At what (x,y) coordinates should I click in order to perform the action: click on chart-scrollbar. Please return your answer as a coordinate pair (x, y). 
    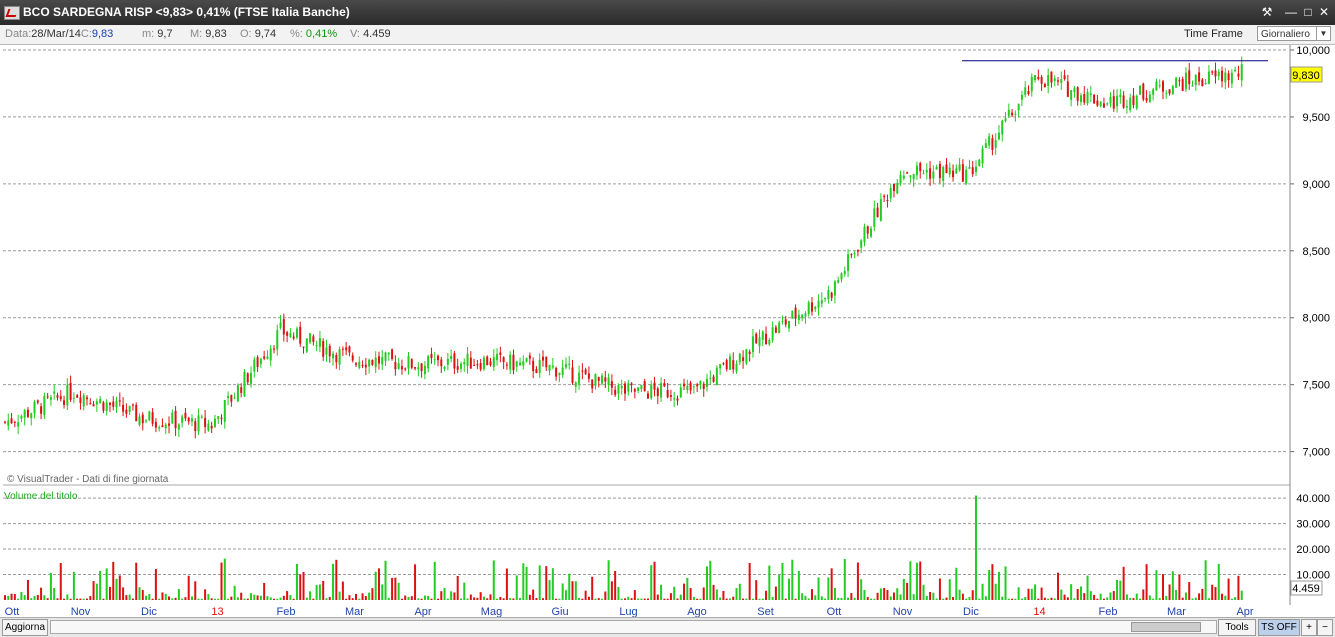
    Looking at the image, I should click on (633, 627).